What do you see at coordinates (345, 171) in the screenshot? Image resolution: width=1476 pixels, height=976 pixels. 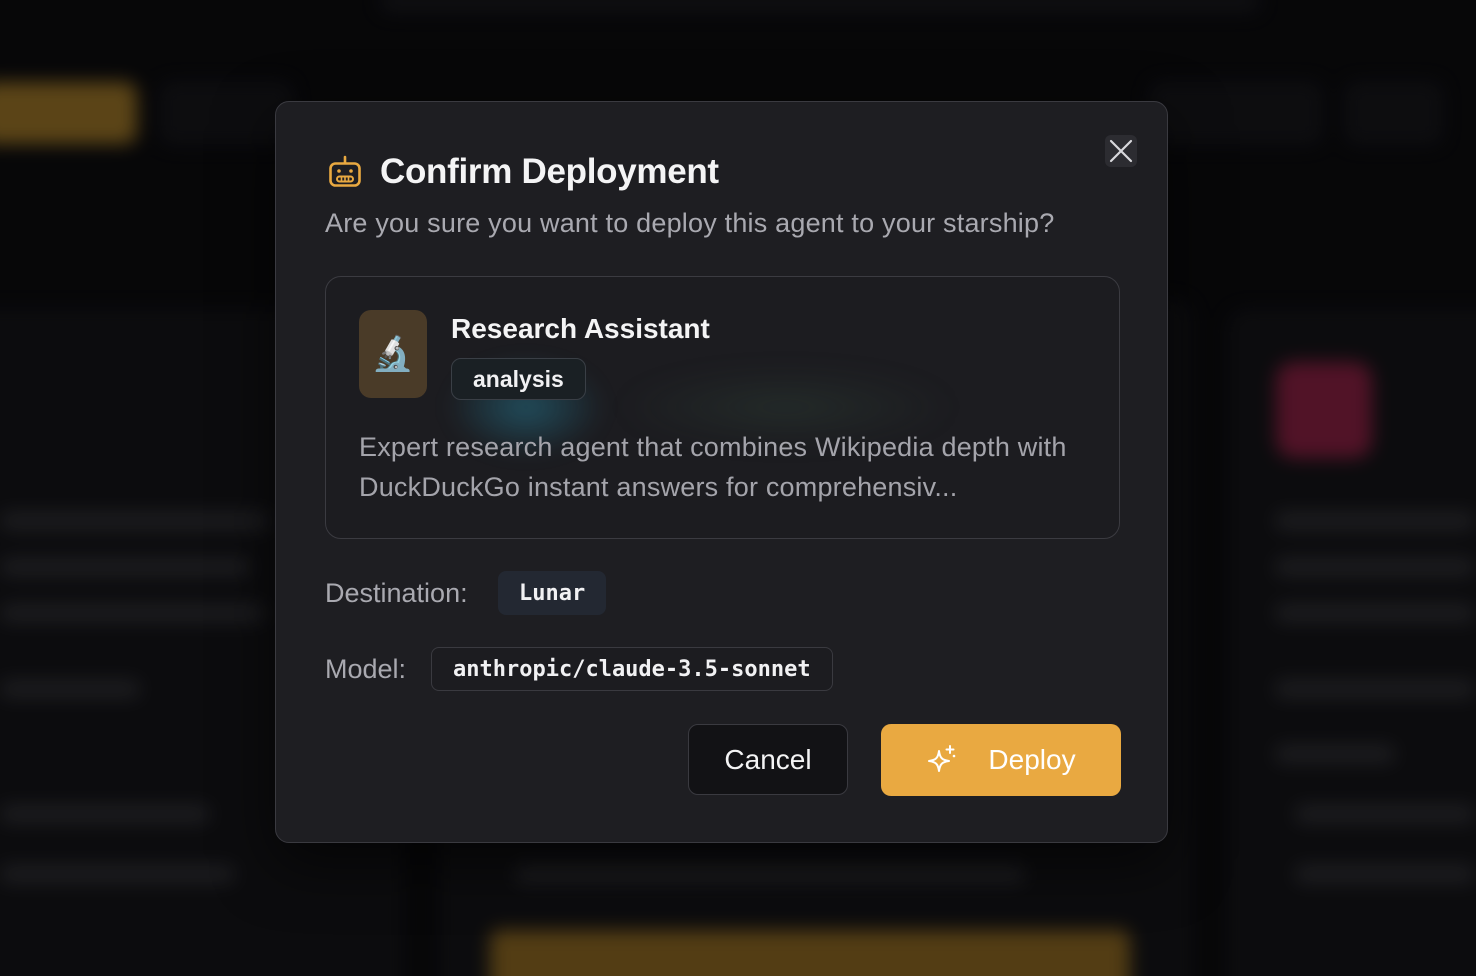 I see `robot-icon` at bounding box center [345, 171].